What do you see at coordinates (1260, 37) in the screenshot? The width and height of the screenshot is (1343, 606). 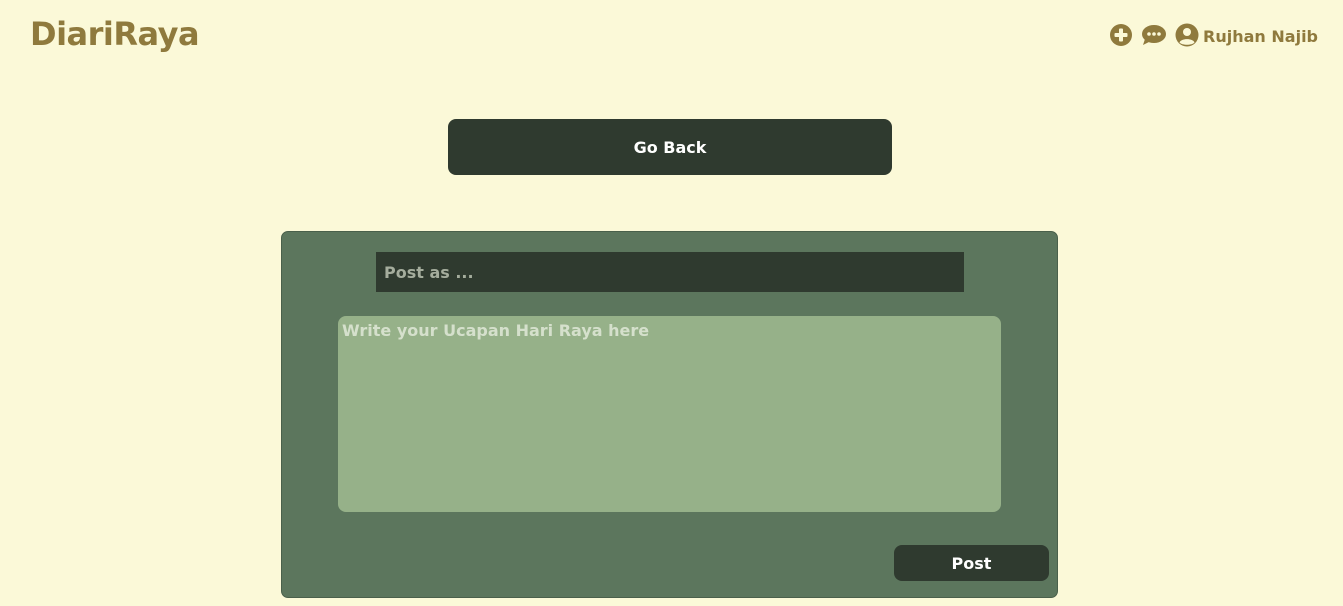 I see `user-name-link: Rujhan Najib` at bounding box center [1260, 37].